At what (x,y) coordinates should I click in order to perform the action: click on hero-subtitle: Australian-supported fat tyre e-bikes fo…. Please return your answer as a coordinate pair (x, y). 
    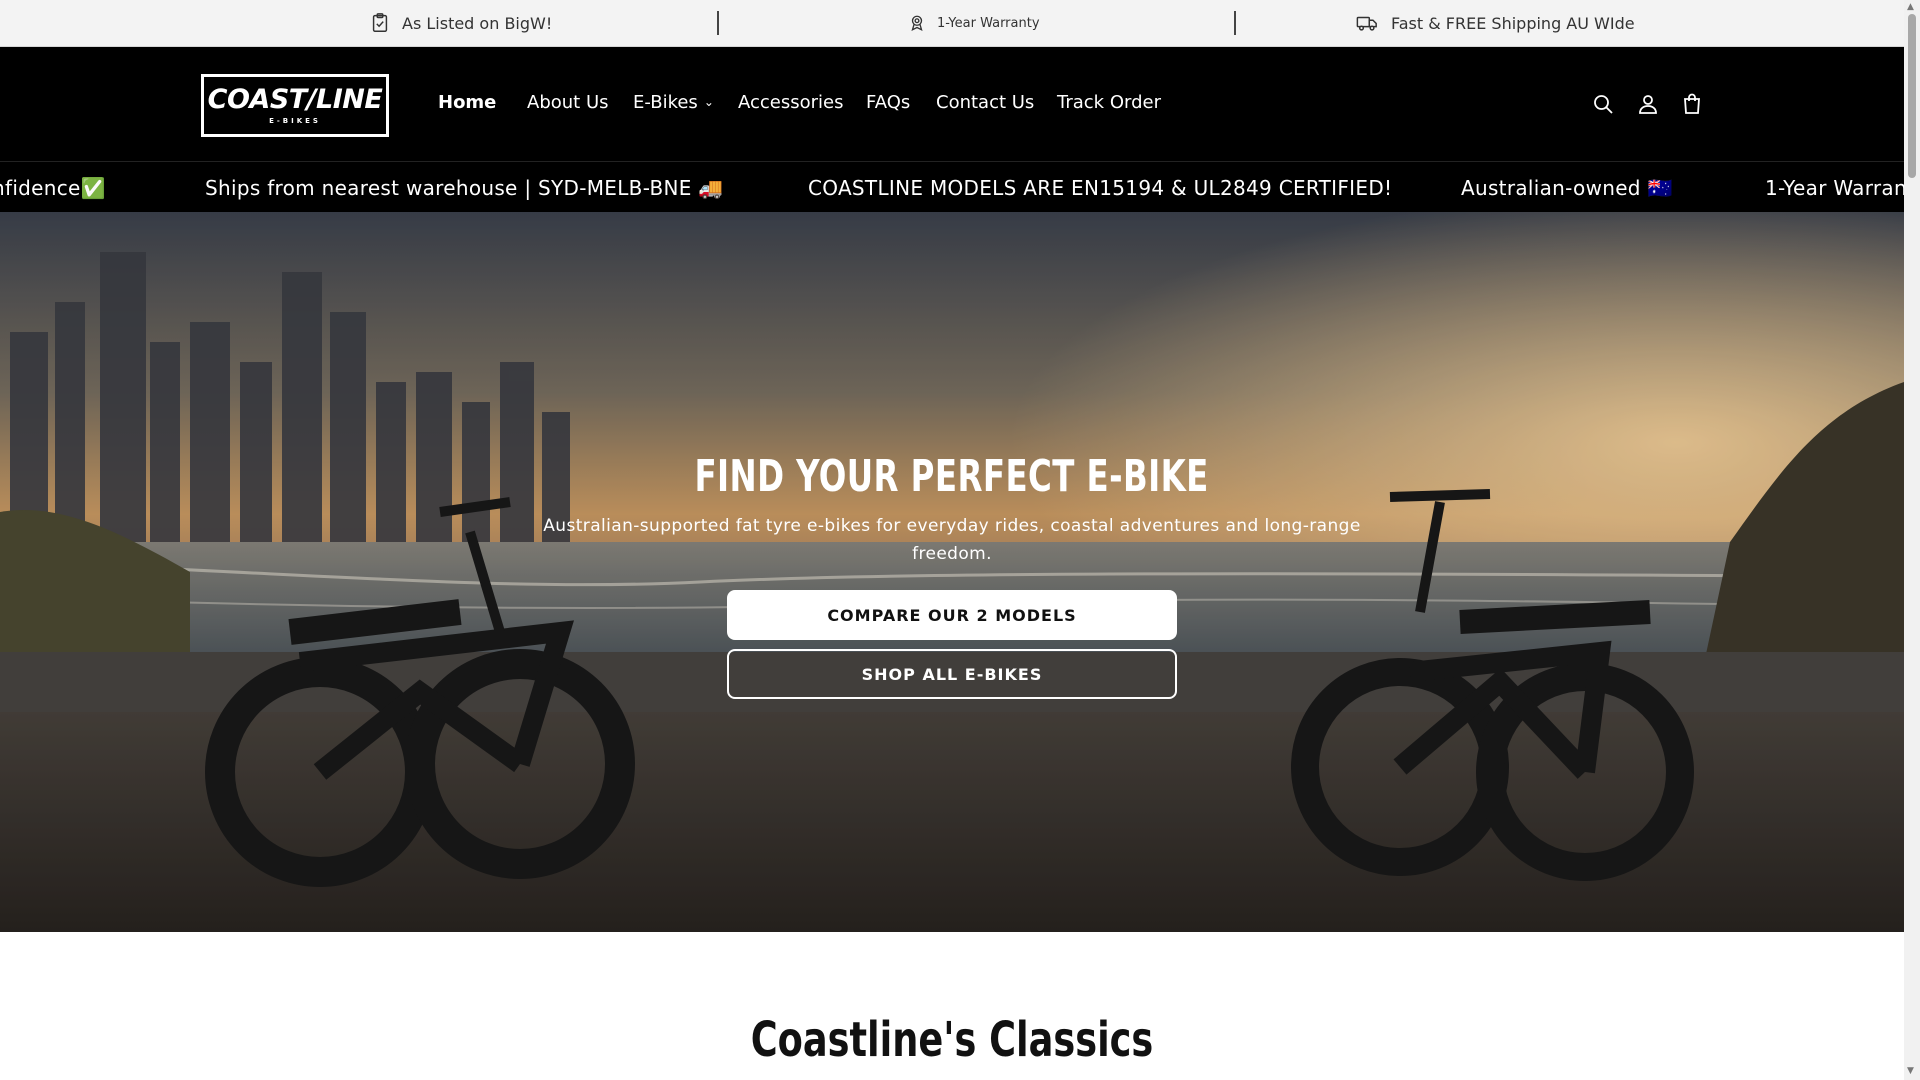
    Looking at the image, I should click on (952, 540).